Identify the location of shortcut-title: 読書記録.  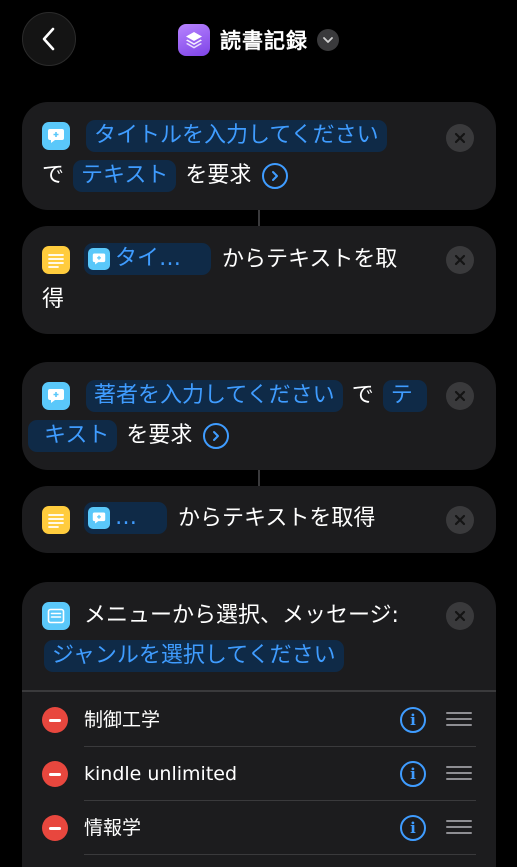
(264, 41).